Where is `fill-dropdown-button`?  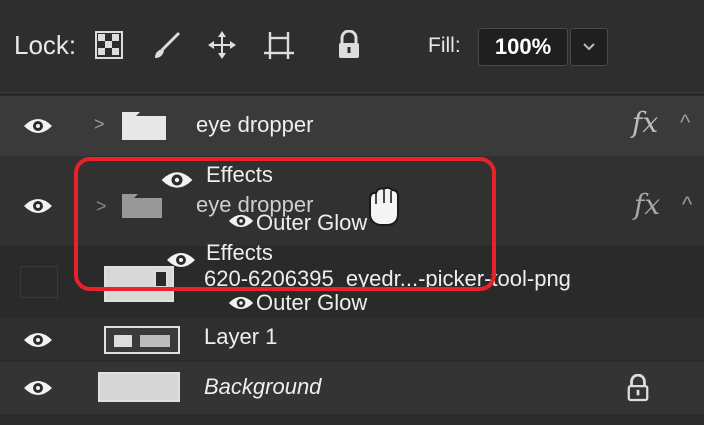 fill-dropdown-button is located at coordinates (589, 47).